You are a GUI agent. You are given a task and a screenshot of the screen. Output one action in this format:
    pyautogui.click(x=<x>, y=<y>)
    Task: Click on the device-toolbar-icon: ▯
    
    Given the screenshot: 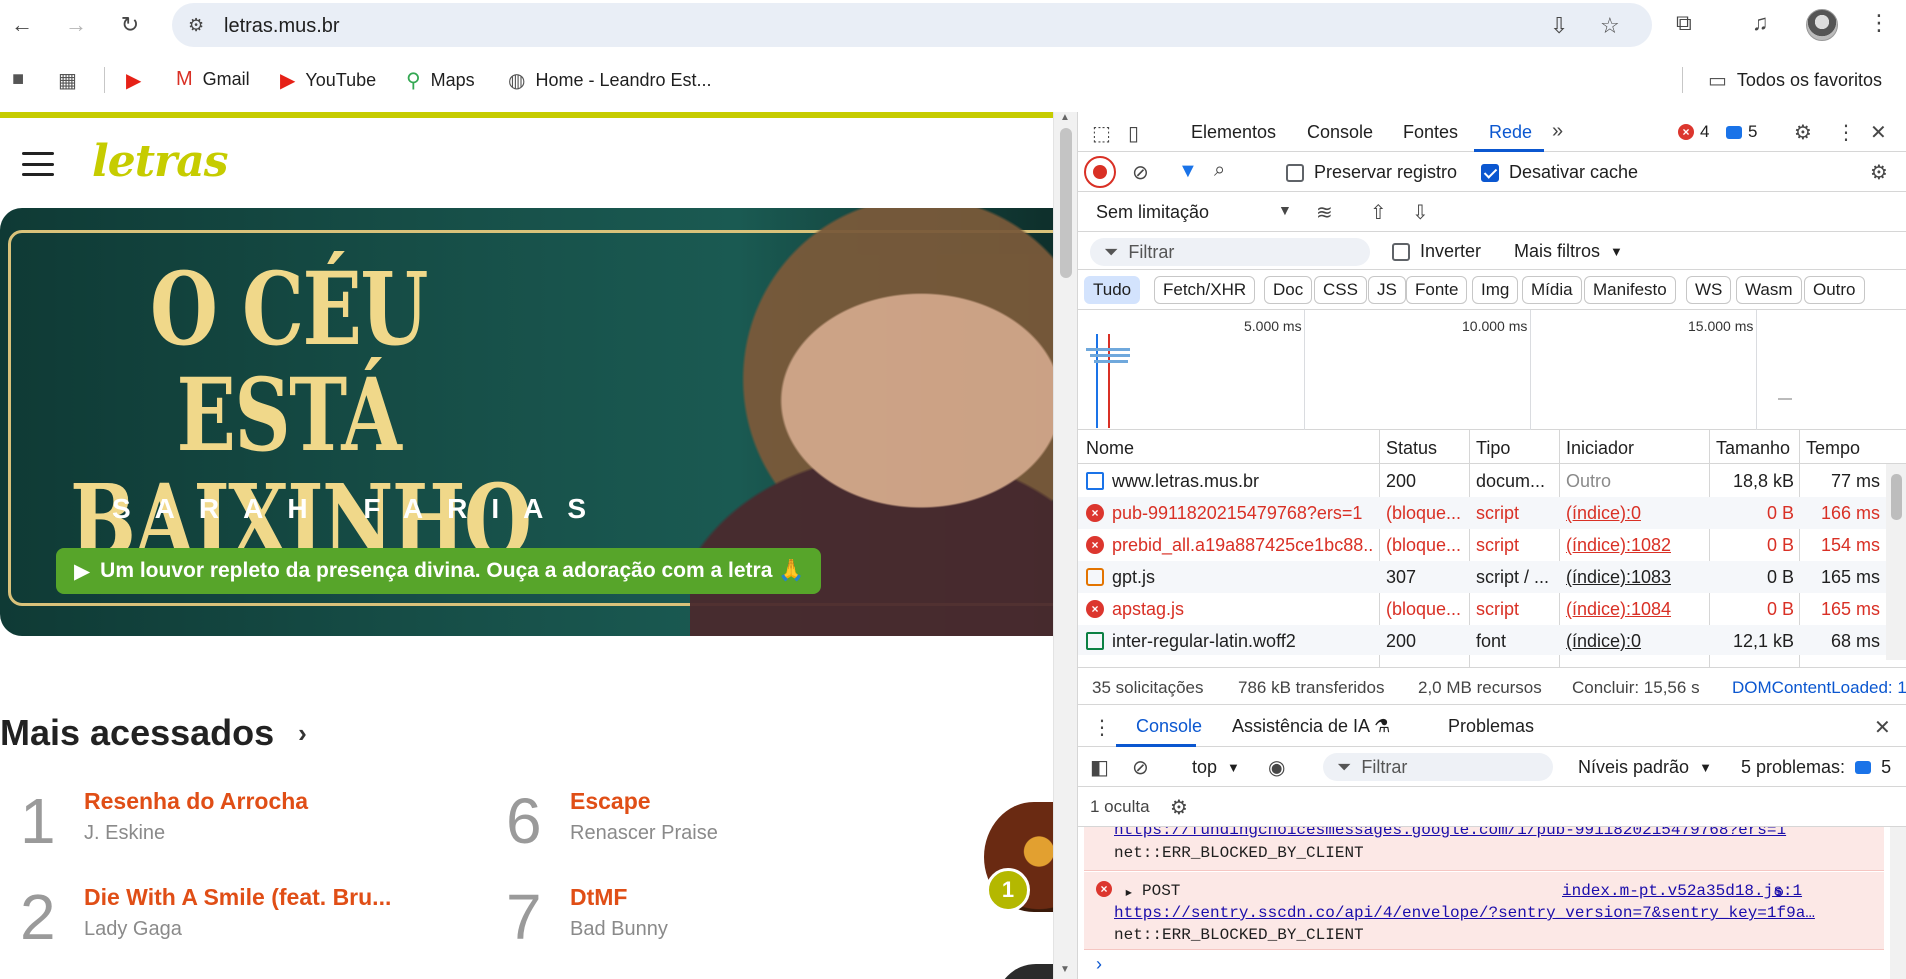 What is the action you would take?
    pyautogui.click(x=1133, y=133)
    